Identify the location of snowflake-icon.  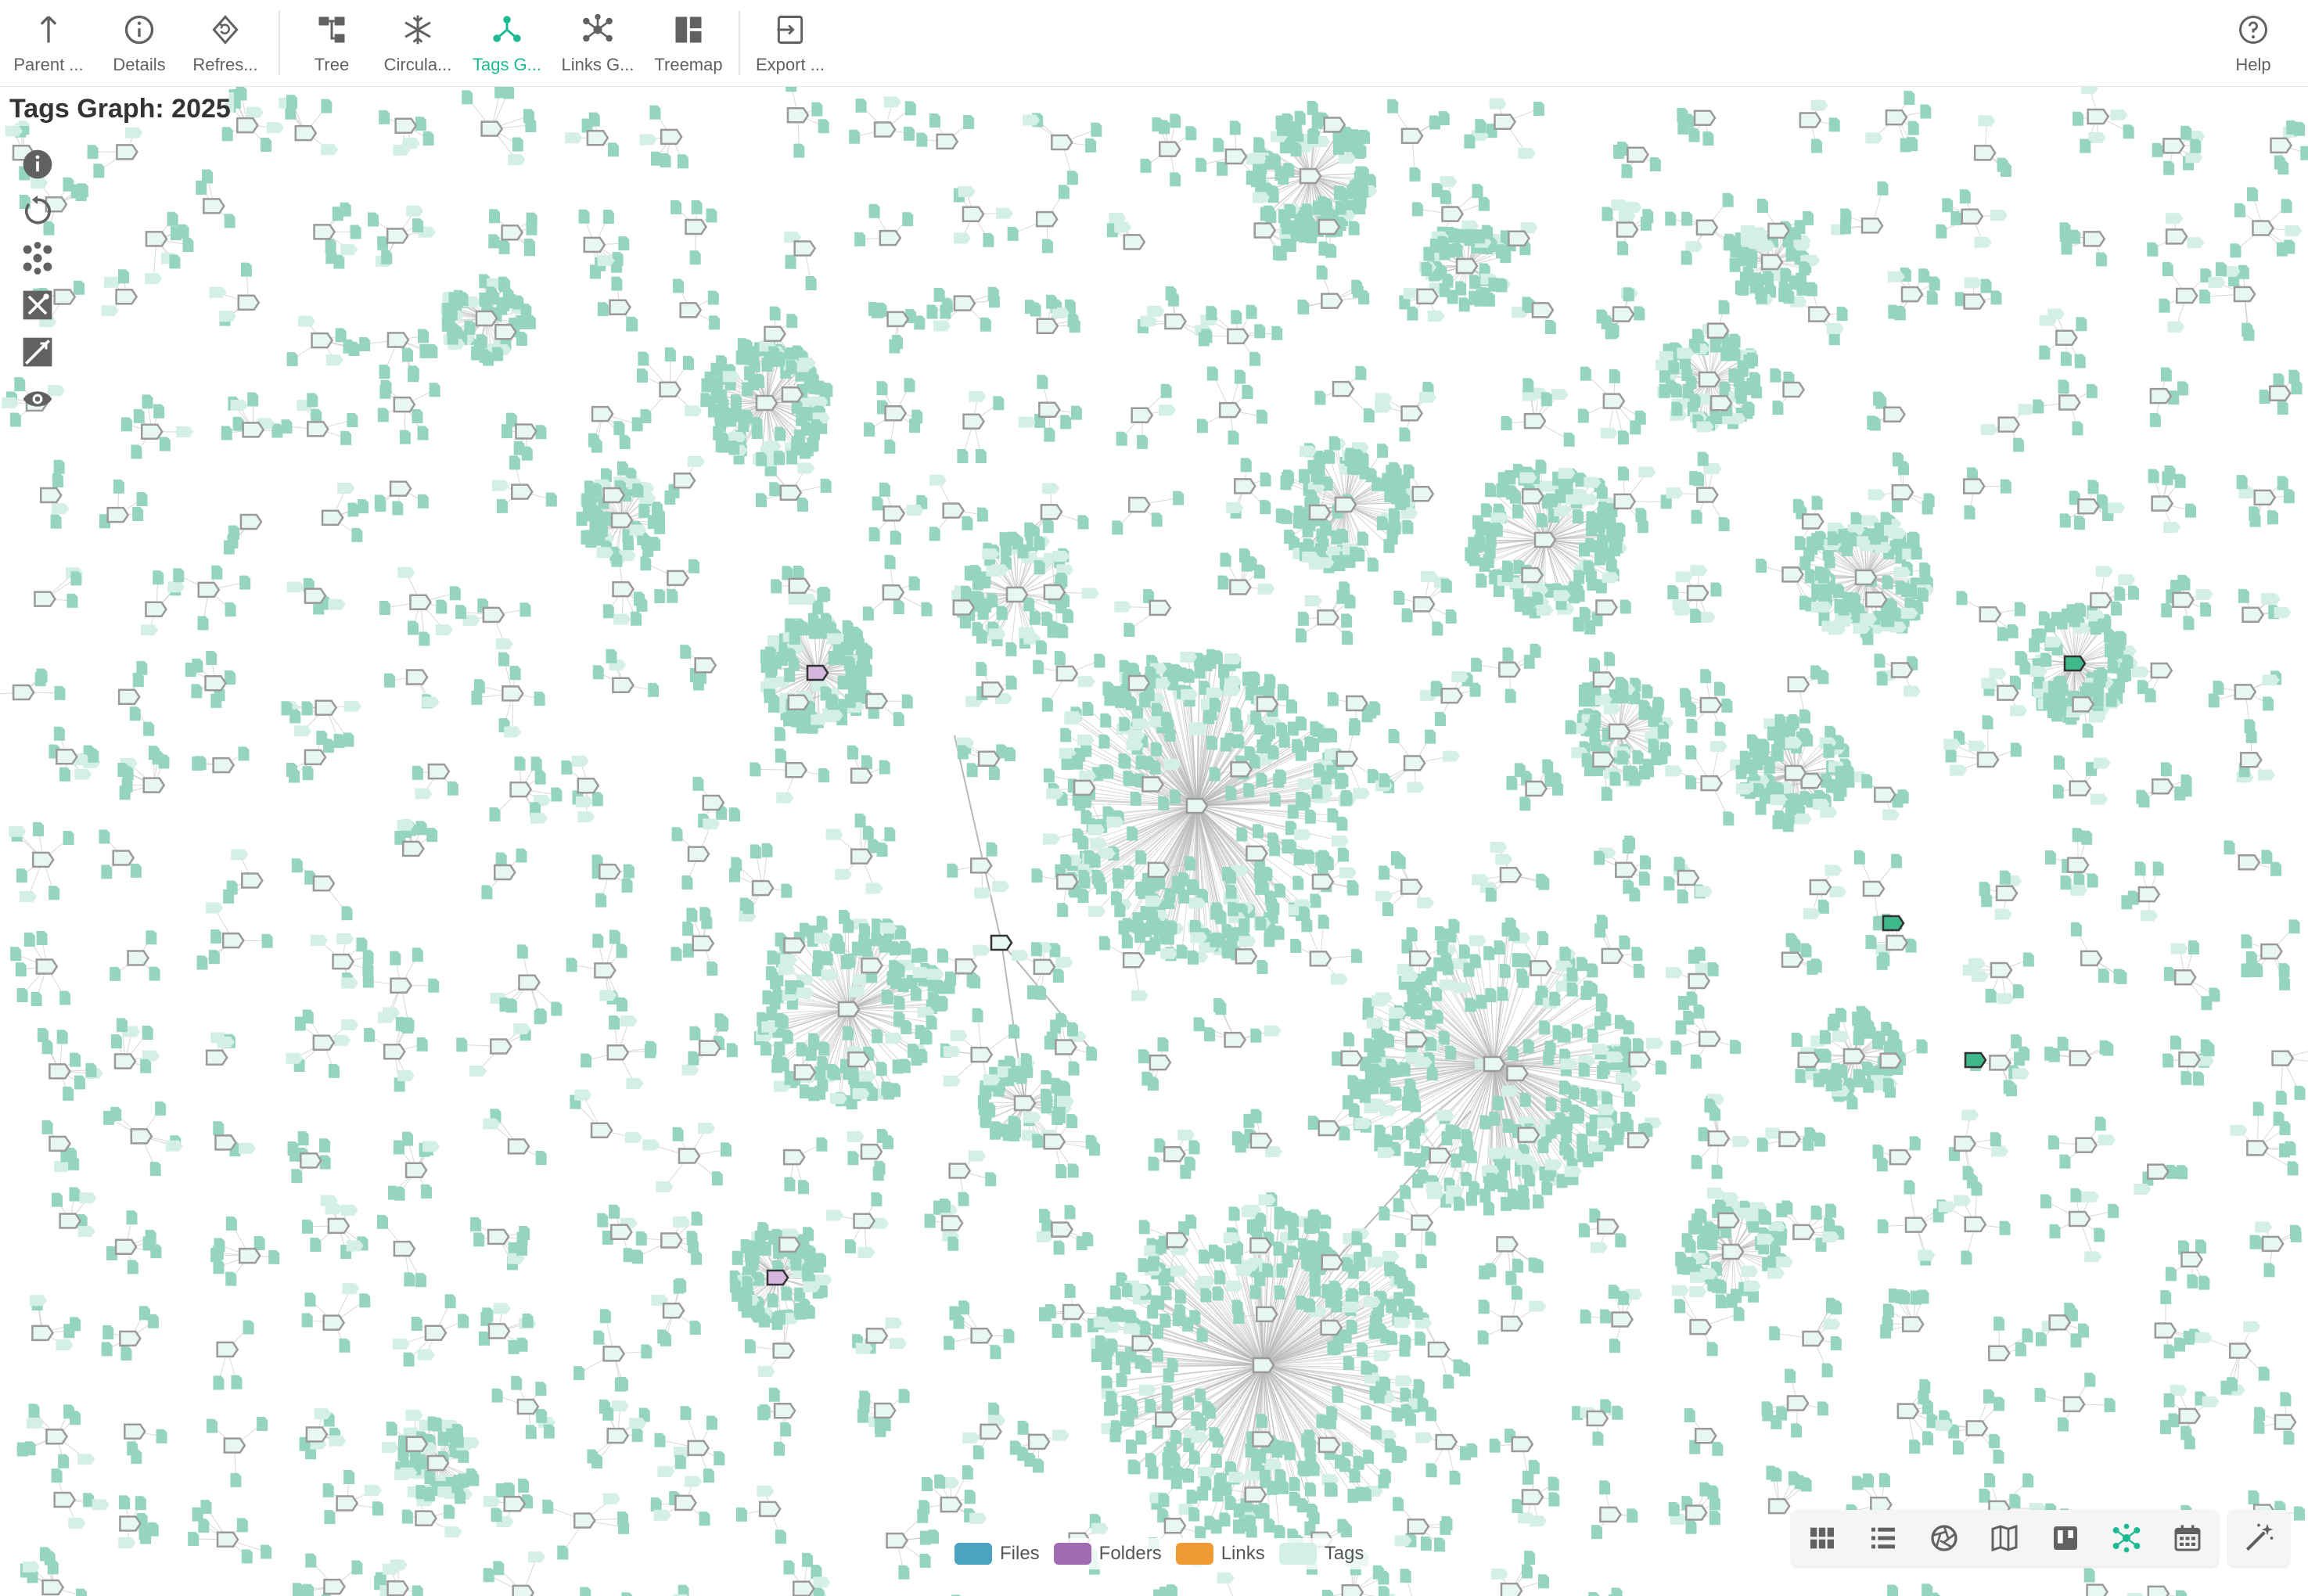
(418, 30).